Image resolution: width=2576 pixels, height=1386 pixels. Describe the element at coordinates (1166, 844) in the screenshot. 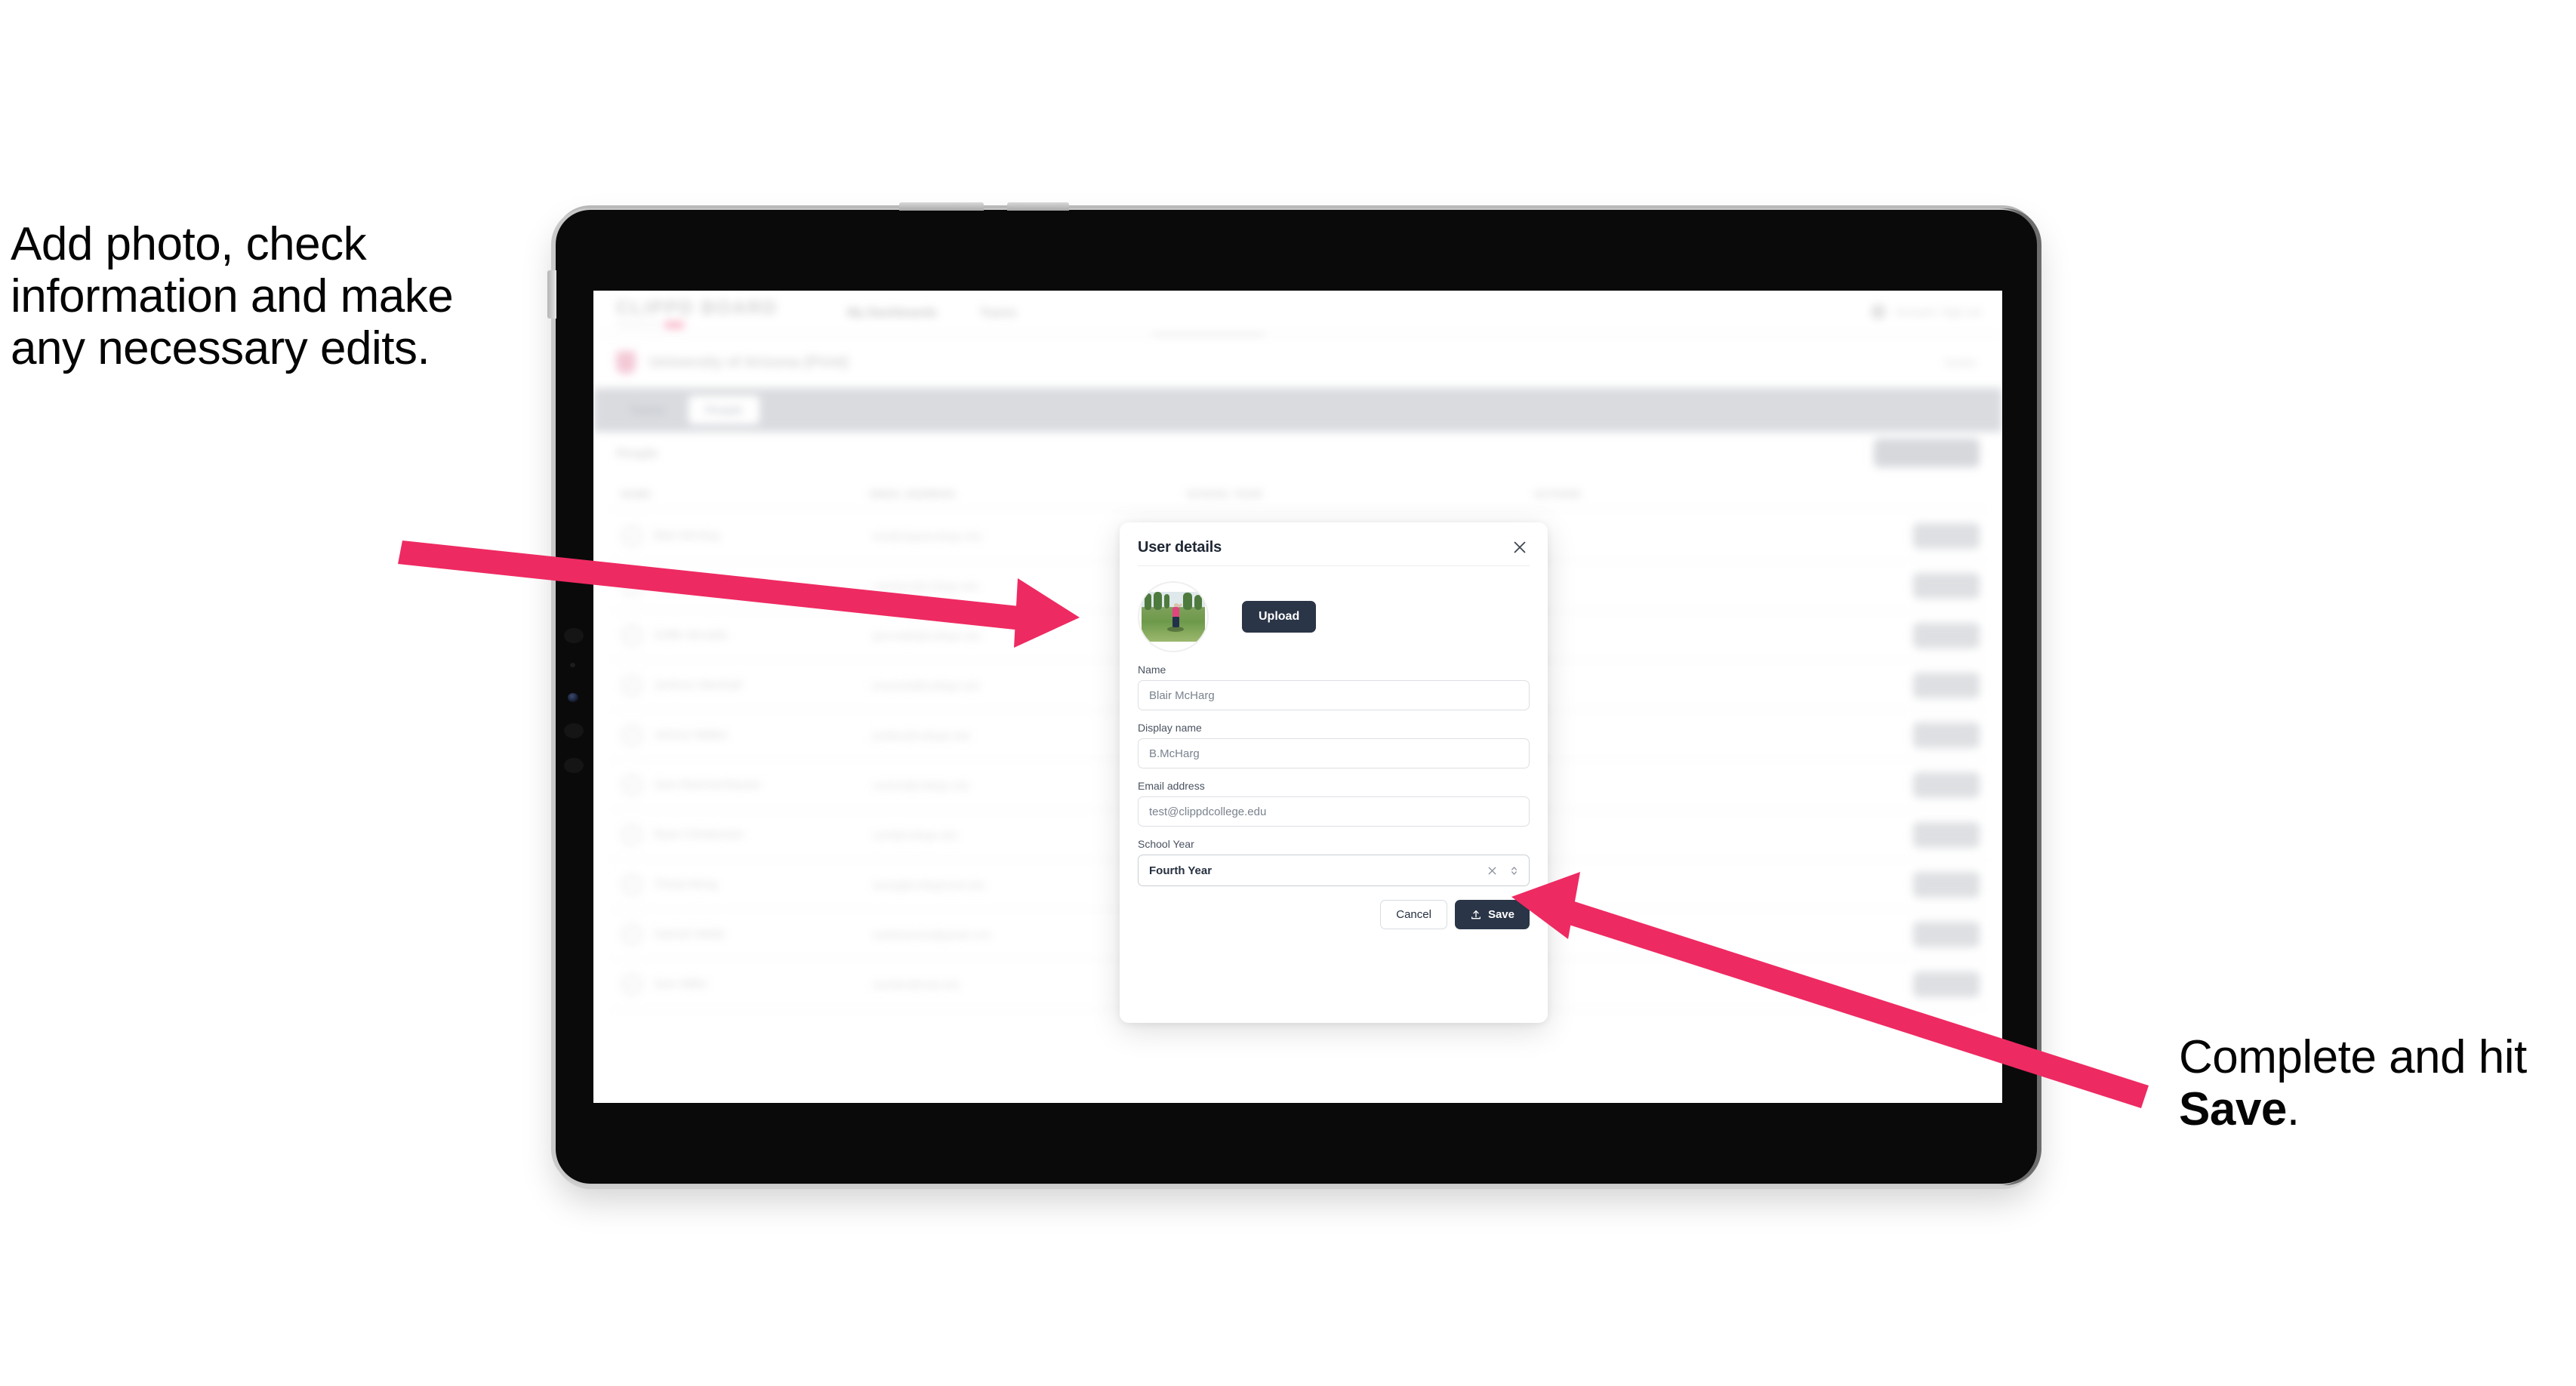

I see `field-label-school-year: School Year` at that location.